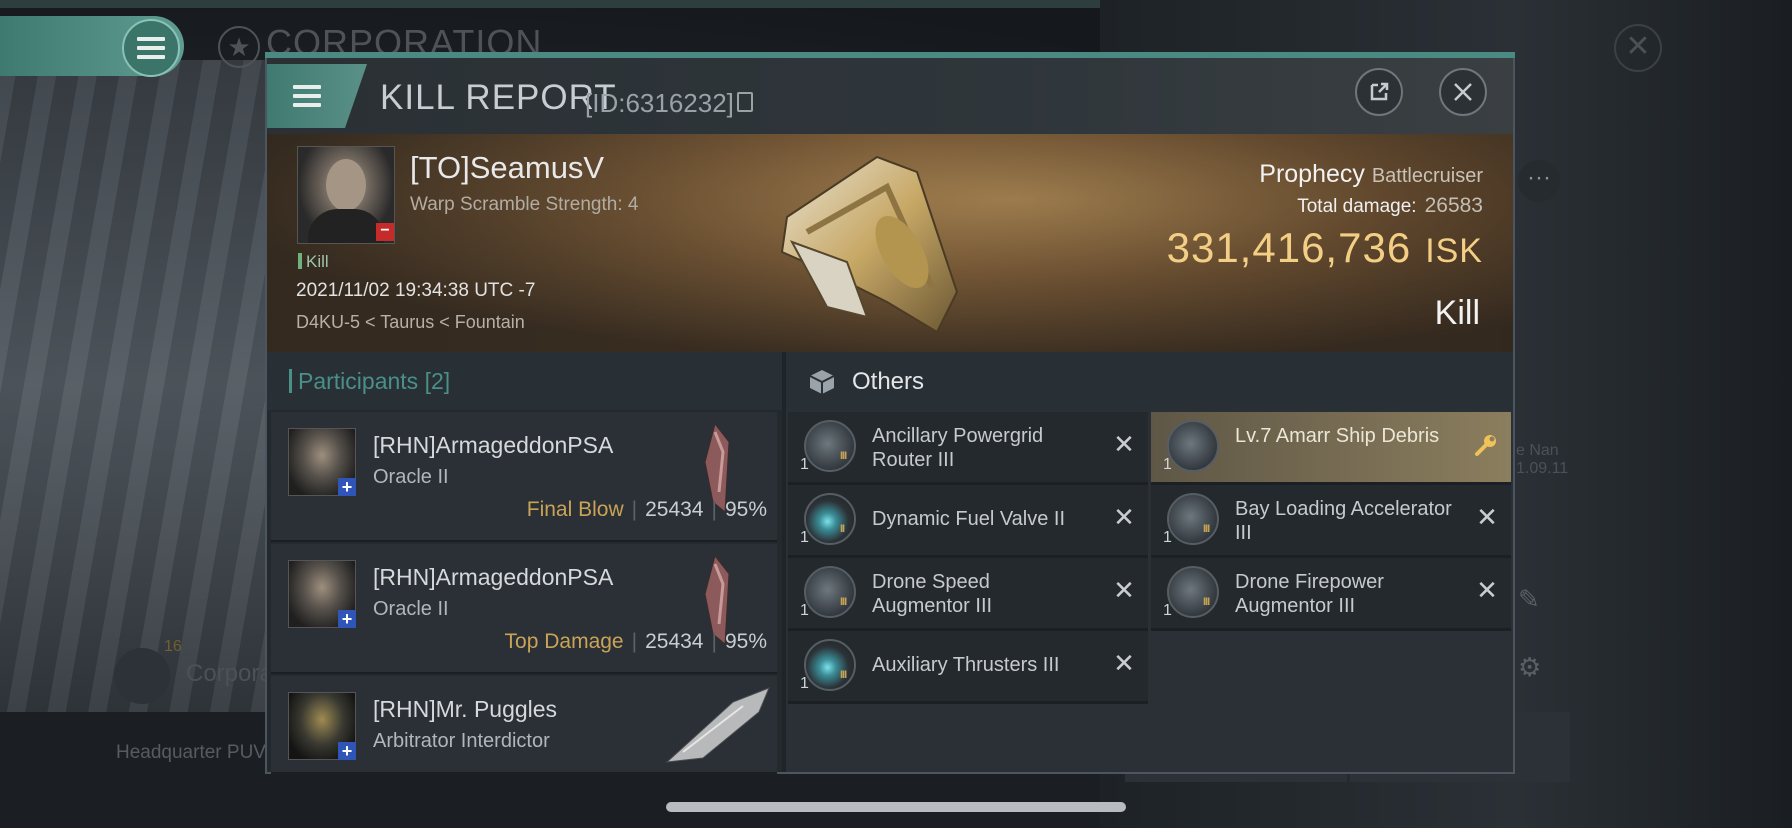 The height and width of the screenshot is (828, 1792). What do you see at coordinates (1371, 174) in the screenshot?
I see `victim-ship: Prophecy Battlecruiser` at bounding box center [1371, 174].